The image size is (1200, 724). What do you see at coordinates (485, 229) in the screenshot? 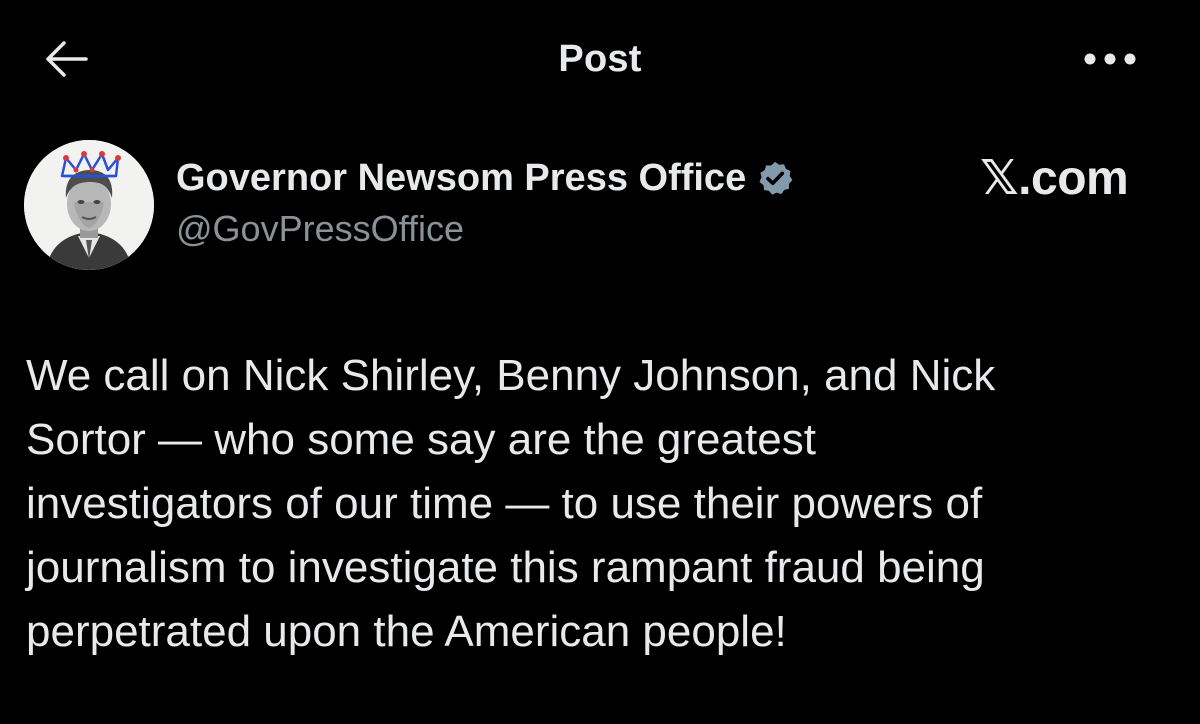
I see `author-handle: @GovPressOffice` at bounding box center [485, 229].